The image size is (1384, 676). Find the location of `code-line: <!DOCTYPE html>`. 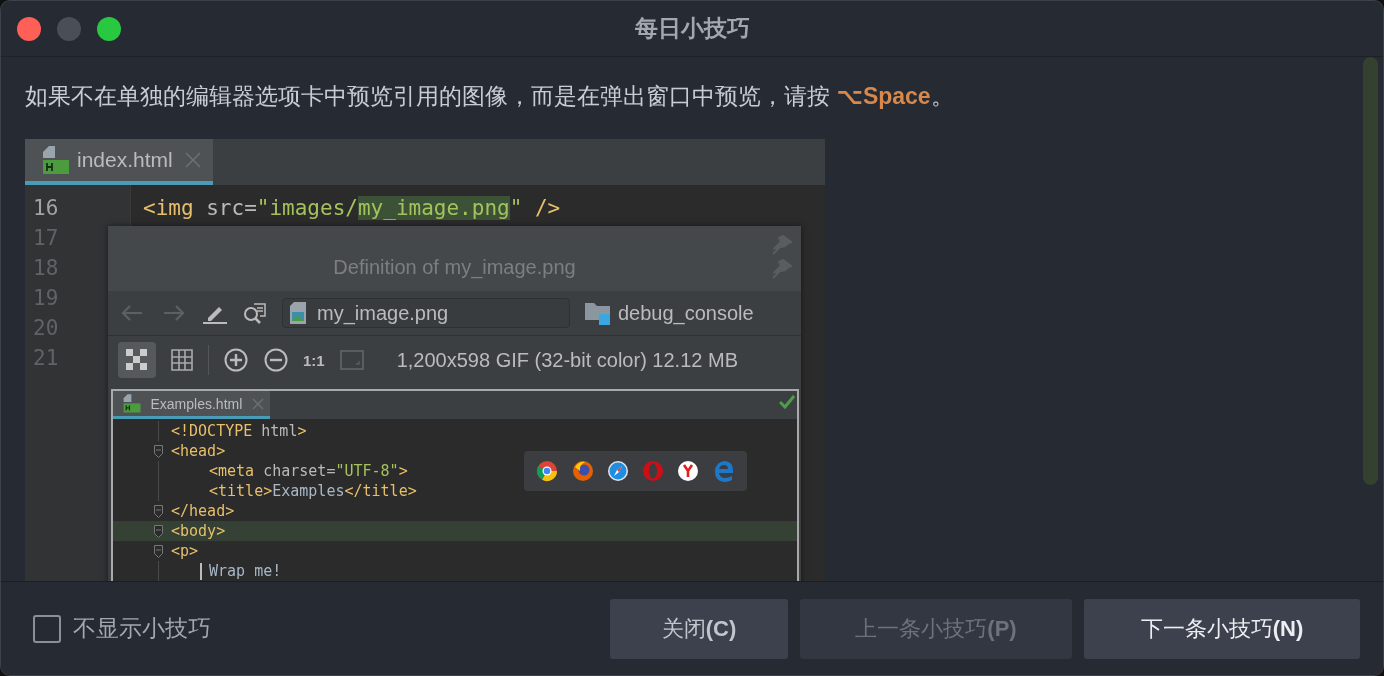

code-line: <!DOCTYPE html> is located at coordinates (239, 431).